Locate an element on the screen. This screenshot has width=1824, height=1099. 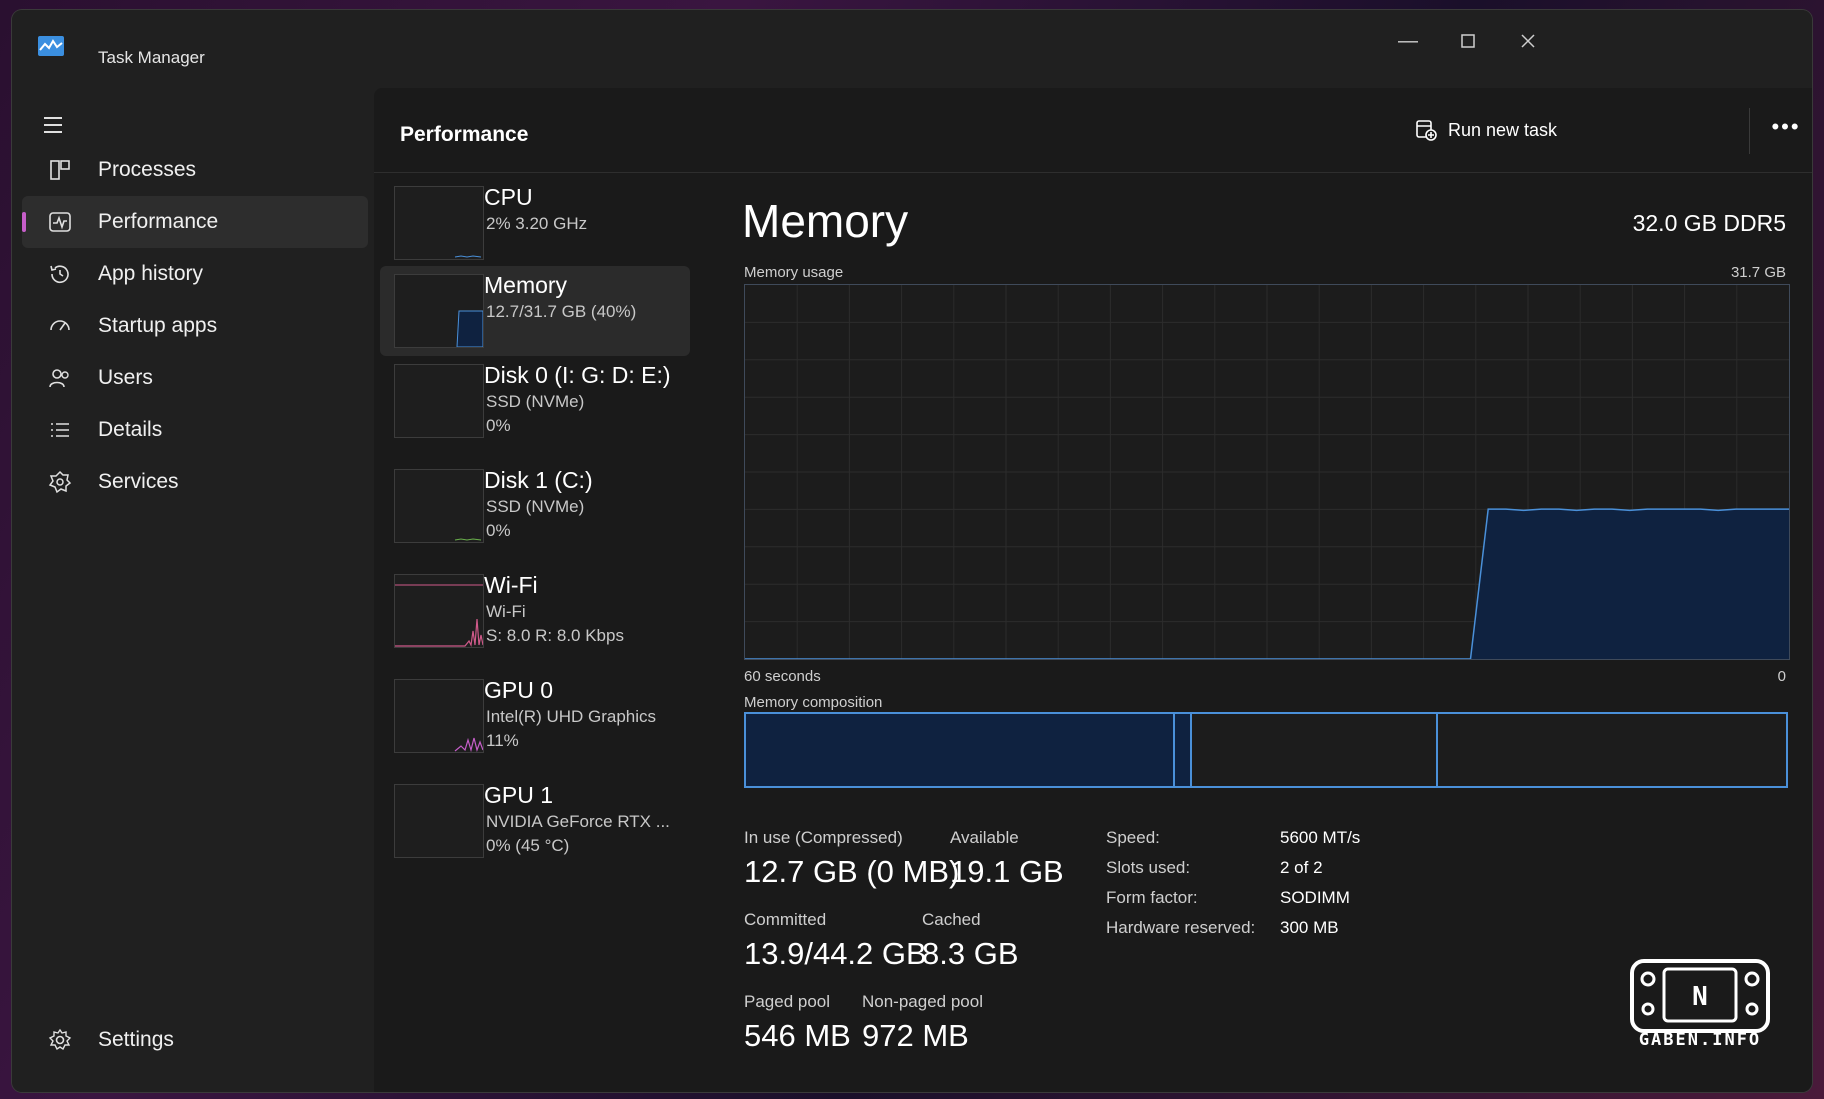
device-usage: 0% is located at coordinates (498, 425).